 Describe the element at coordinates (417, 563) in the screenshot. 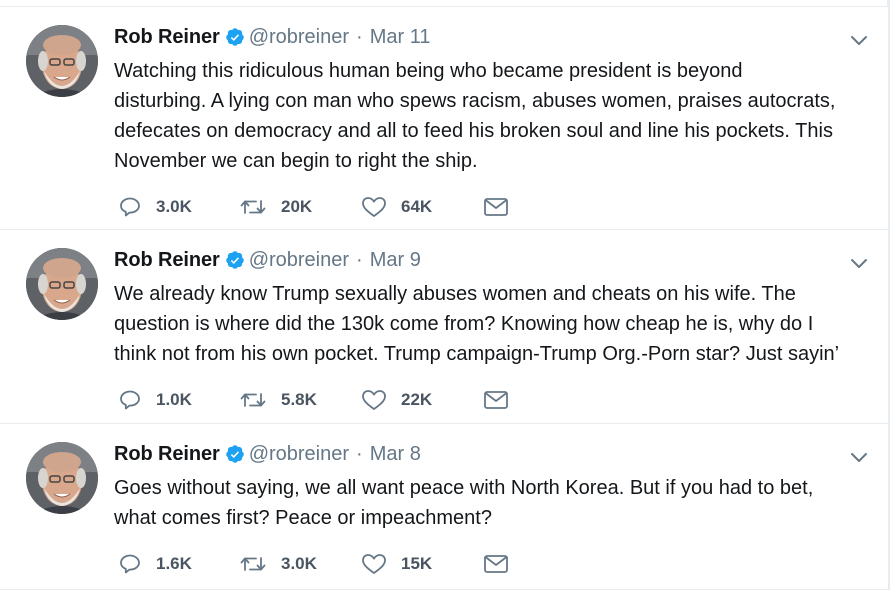

I see `like-count: 15K` at that location.